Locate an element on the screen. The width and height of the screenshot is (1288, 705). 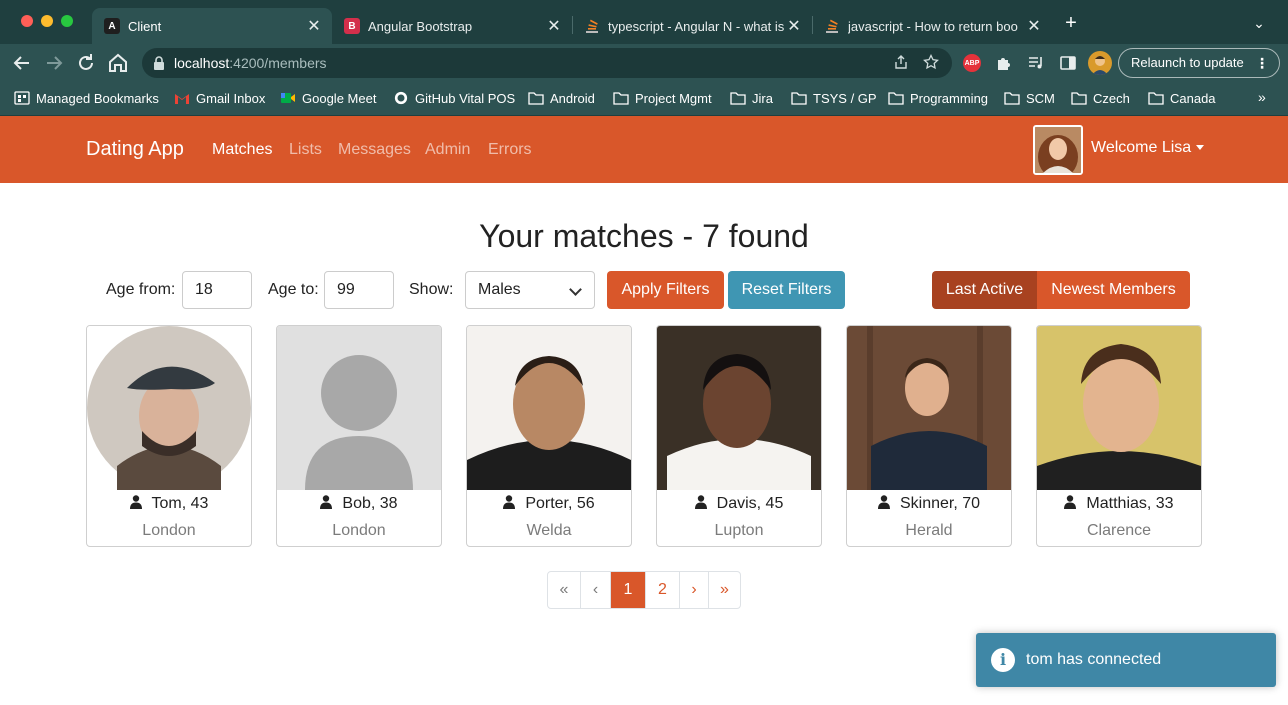
side-panel-icon is located at coordinates (1068, 63).